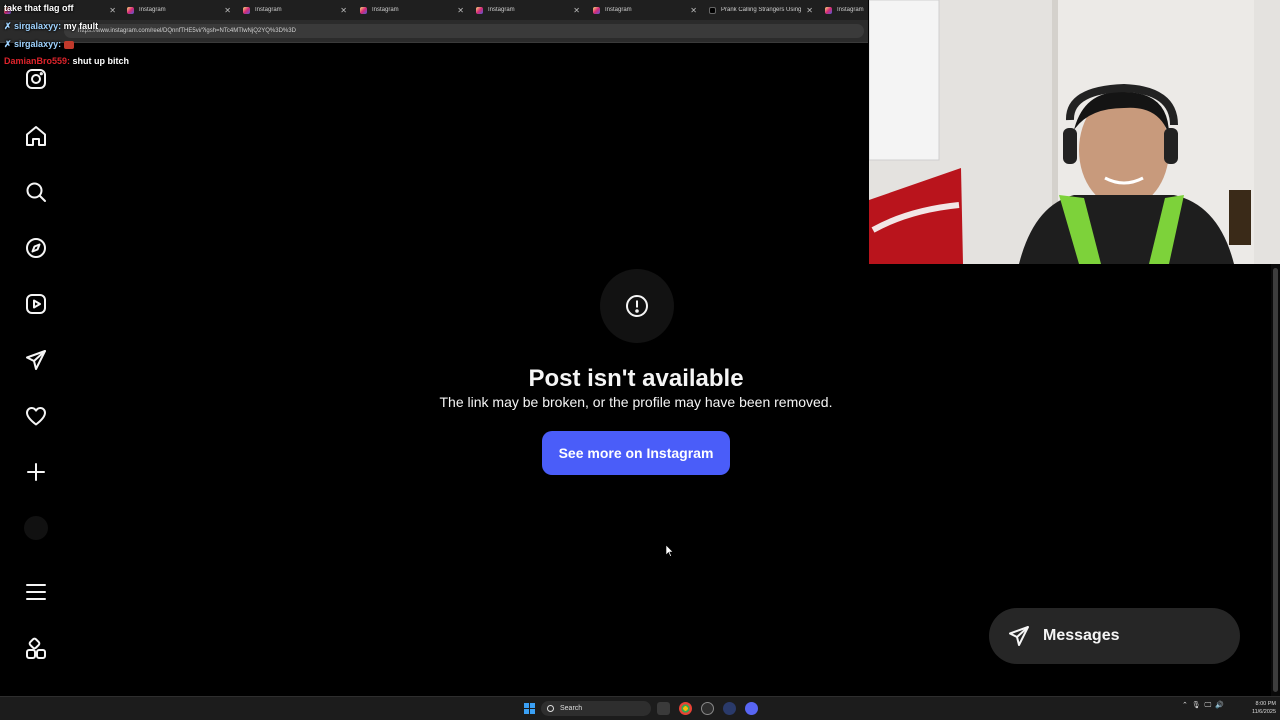 The width and height of the screenshot is (1280, 720). Describe the element at coordinates (663, 708) in the screenshot. I see `task-view-icon` at that location.